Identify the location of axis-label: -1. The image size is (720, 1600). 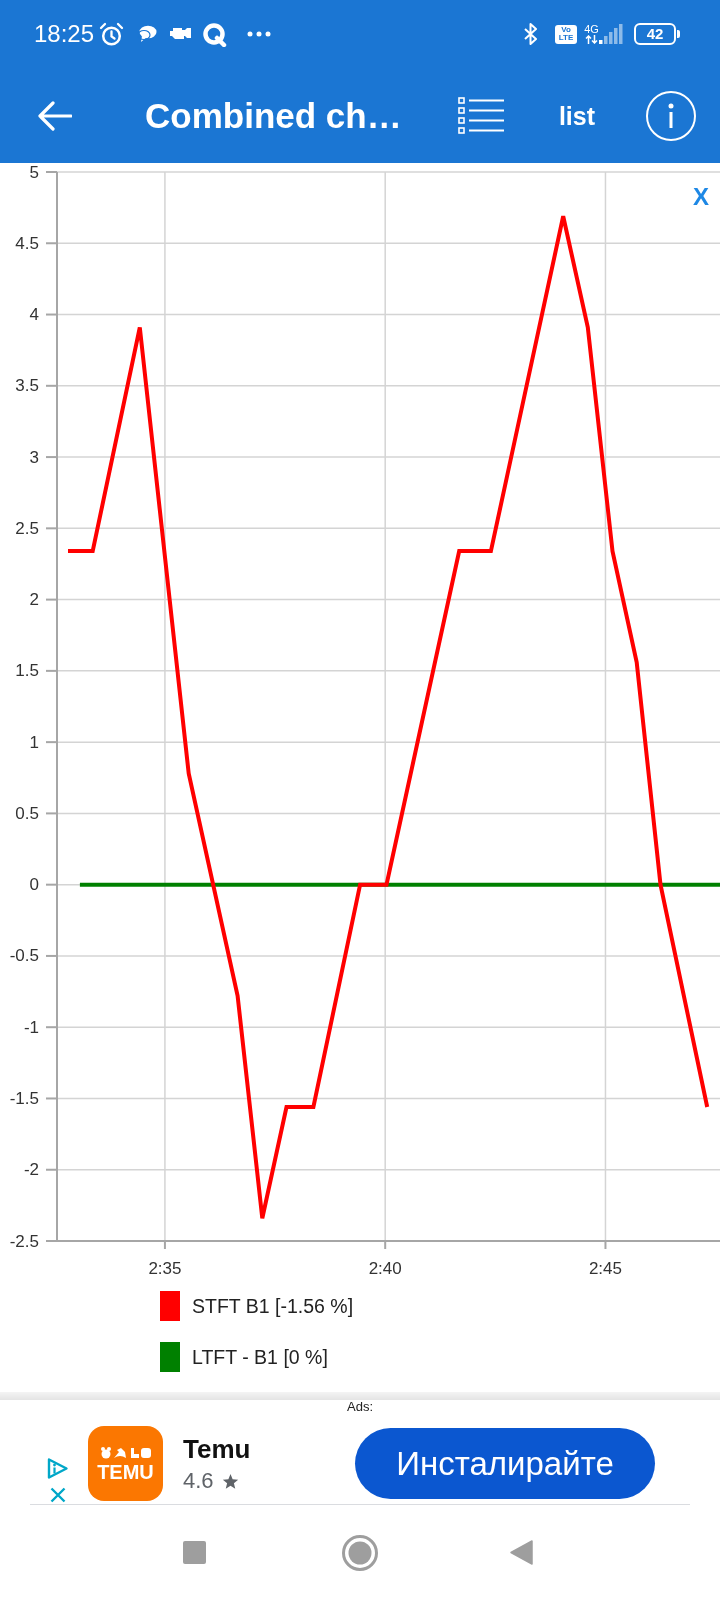
(31, 1027).